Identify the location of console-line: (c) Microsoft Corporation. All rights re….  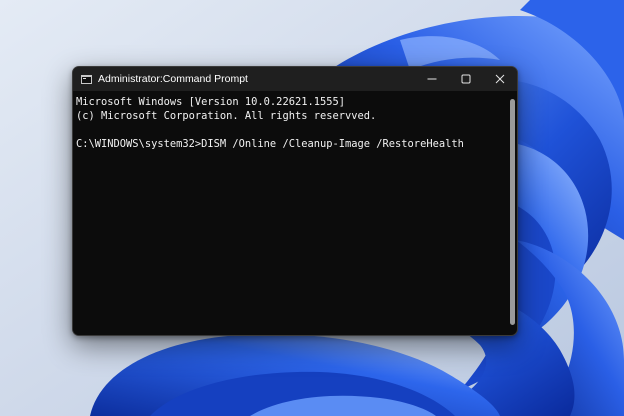
(226, 116).